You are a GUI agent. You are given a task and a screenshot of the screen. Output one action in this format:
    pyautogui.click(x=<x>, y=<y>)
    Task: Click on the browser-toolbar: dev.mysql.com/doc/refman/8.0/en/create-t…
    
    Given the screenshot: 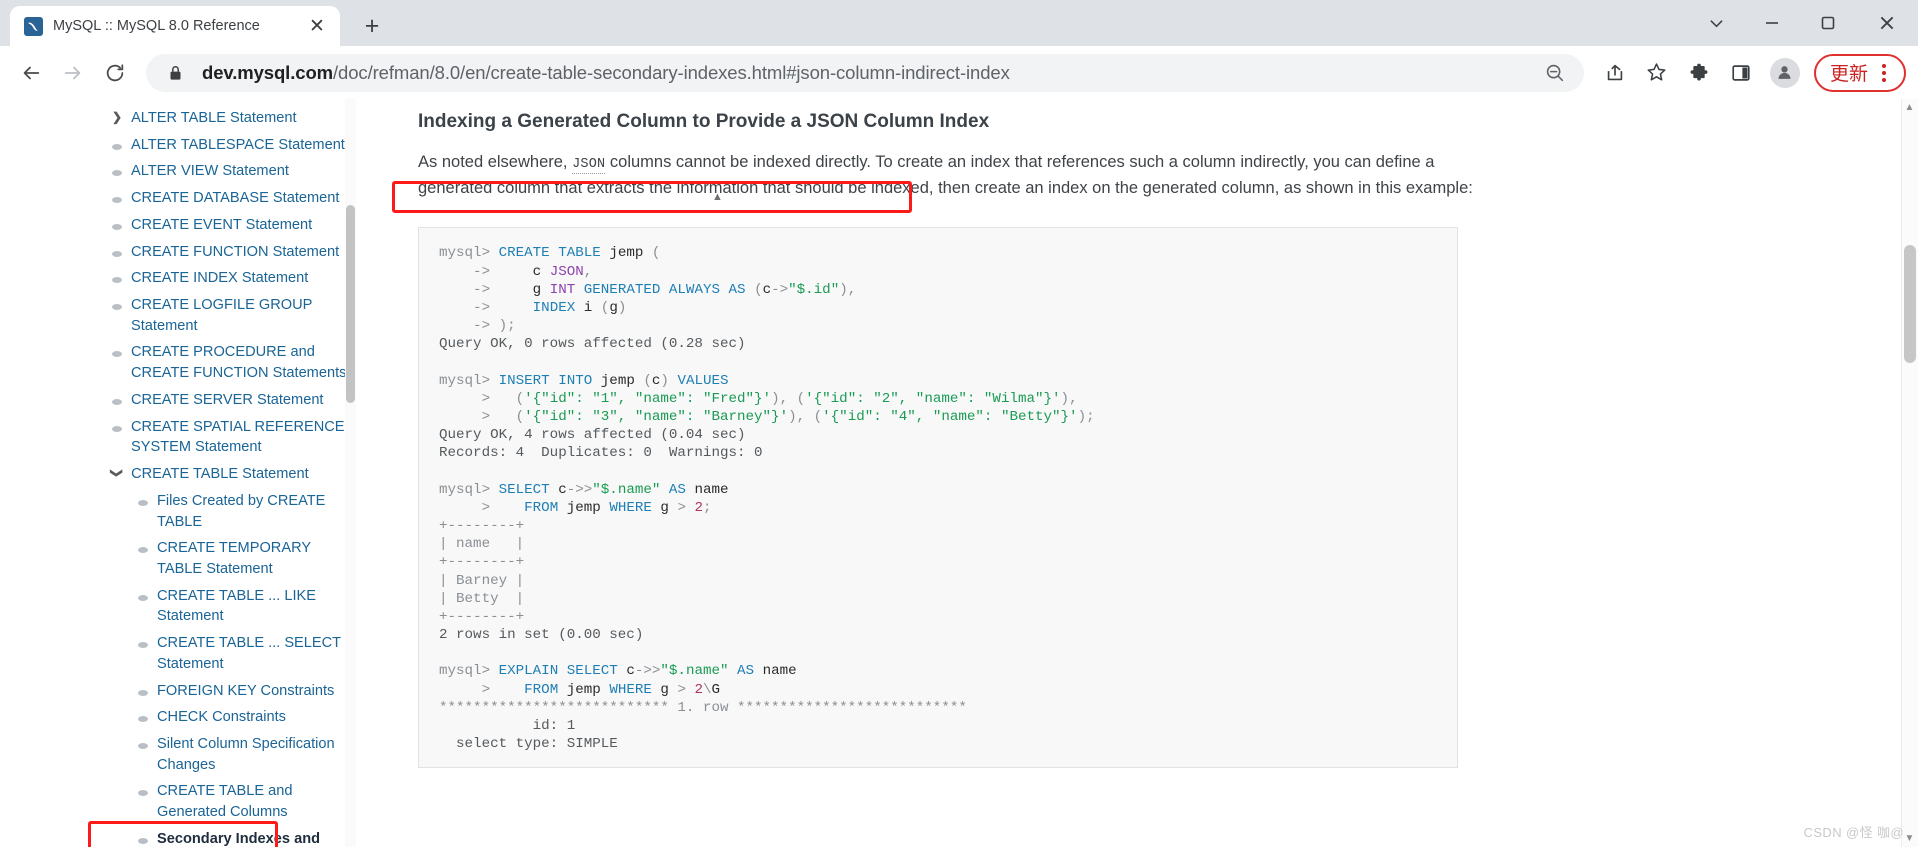 What is the action you would take?
    pyautogui.click(x=959, y=72)
    